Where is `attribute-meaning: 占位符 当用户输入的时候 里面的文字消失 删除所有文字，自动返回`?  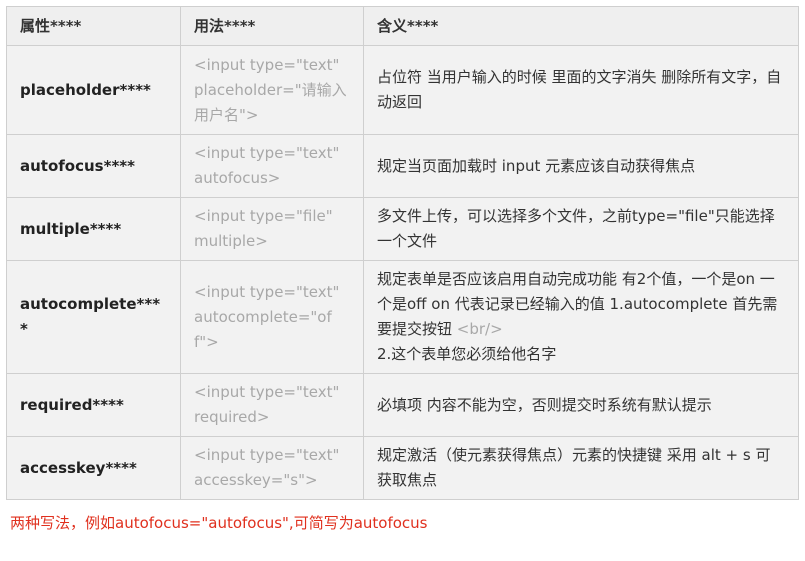
attribute-meaning: 占位符 当用户输入的时候 里面的文字消失 删除所有文字，自动返回 is located at coordinates (581, 90).